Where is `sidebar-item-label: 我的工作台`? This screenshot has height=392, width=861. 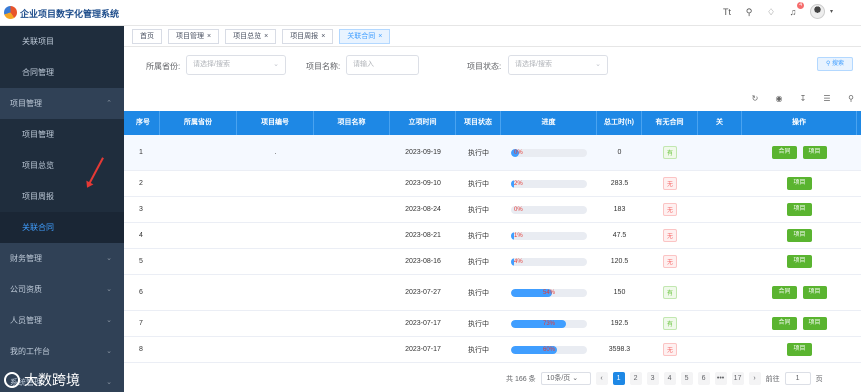 sidebar-item-label: 我的工作台 is located at coordinates (30, 351).